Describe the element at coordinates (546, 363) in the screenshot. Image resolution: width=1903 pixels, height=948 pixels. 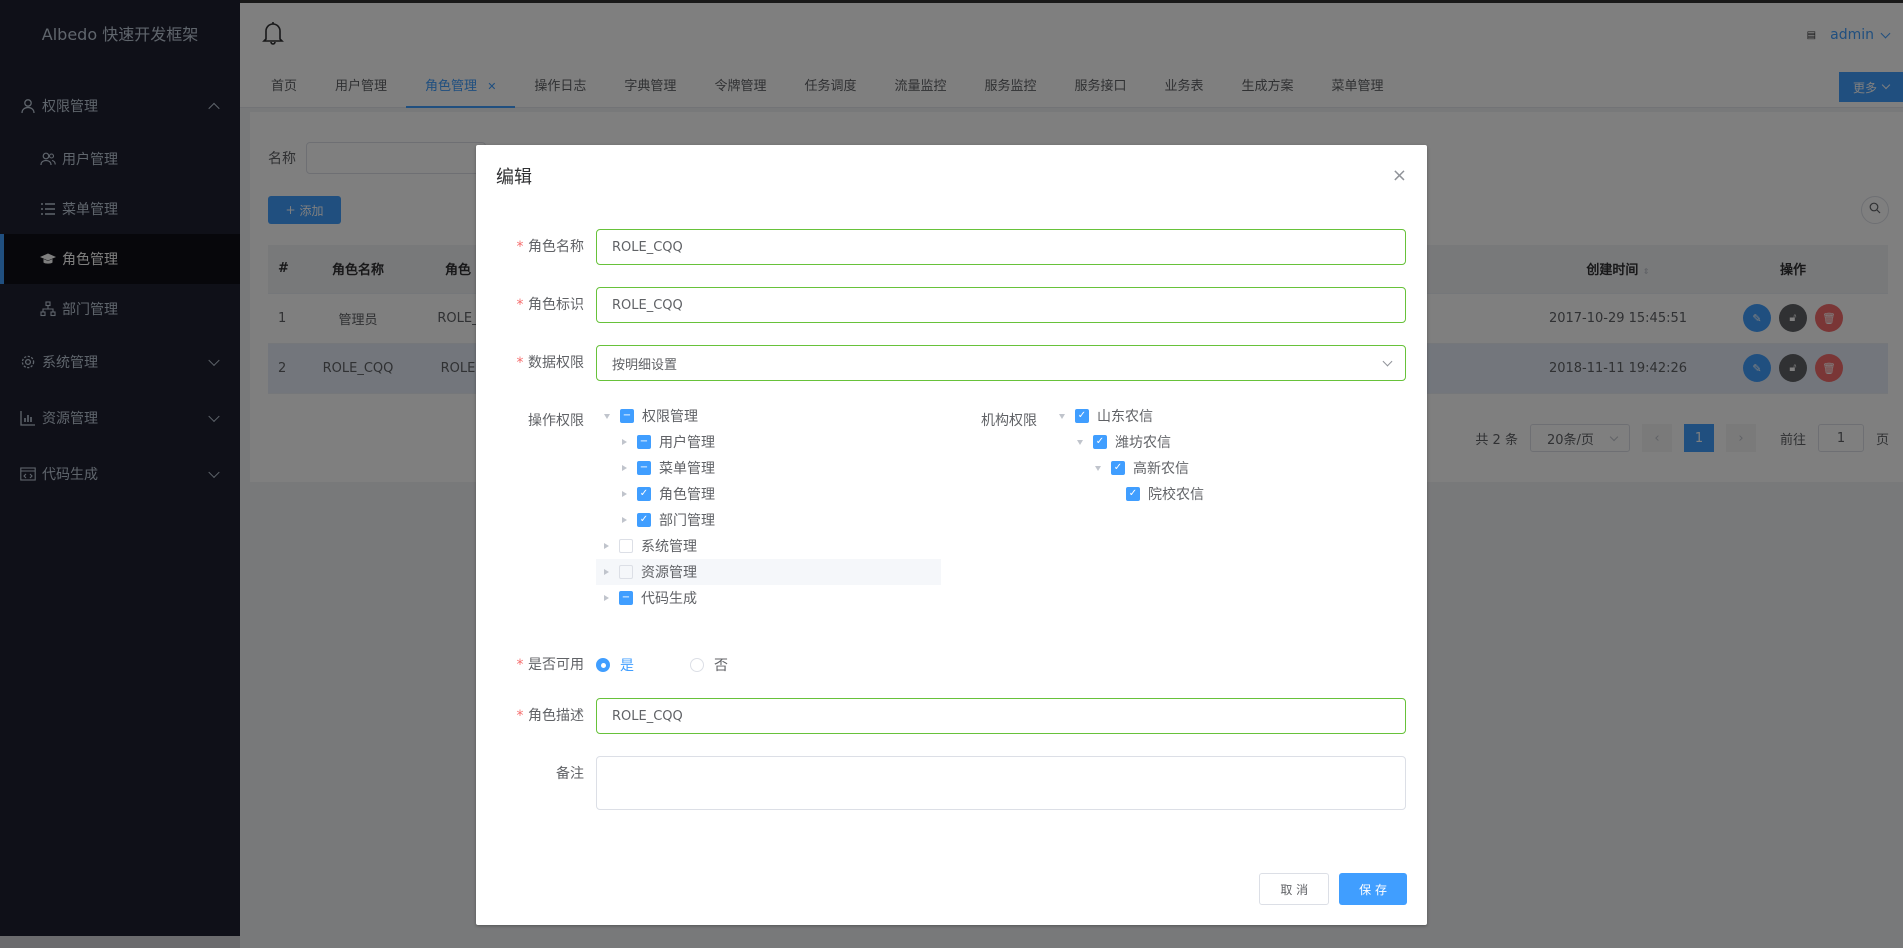
I see `data-scope-label: 数据权限` at that location.